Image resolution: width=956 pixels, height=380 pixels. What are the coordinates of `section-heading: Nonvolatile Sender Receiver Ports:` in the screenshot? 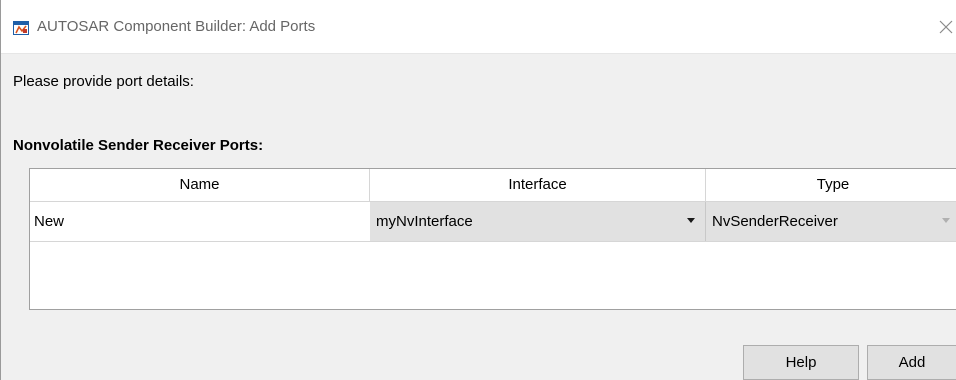 It's located at (138, 145).